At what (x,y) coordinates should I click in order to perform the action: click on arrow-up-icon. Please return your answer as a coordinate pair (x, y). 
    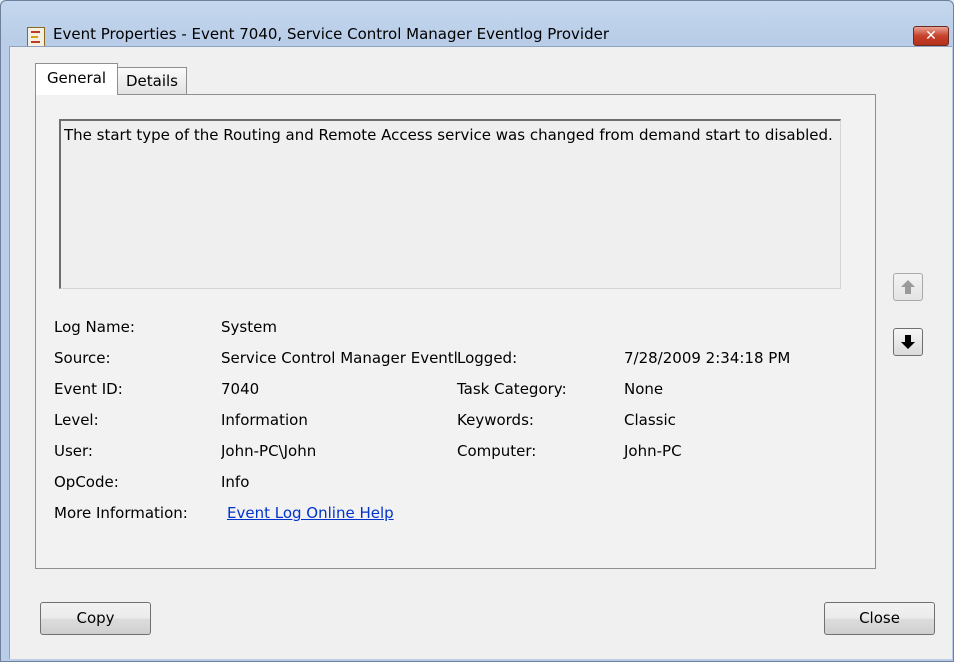
    Looking at the image, I should click on (908, 287).